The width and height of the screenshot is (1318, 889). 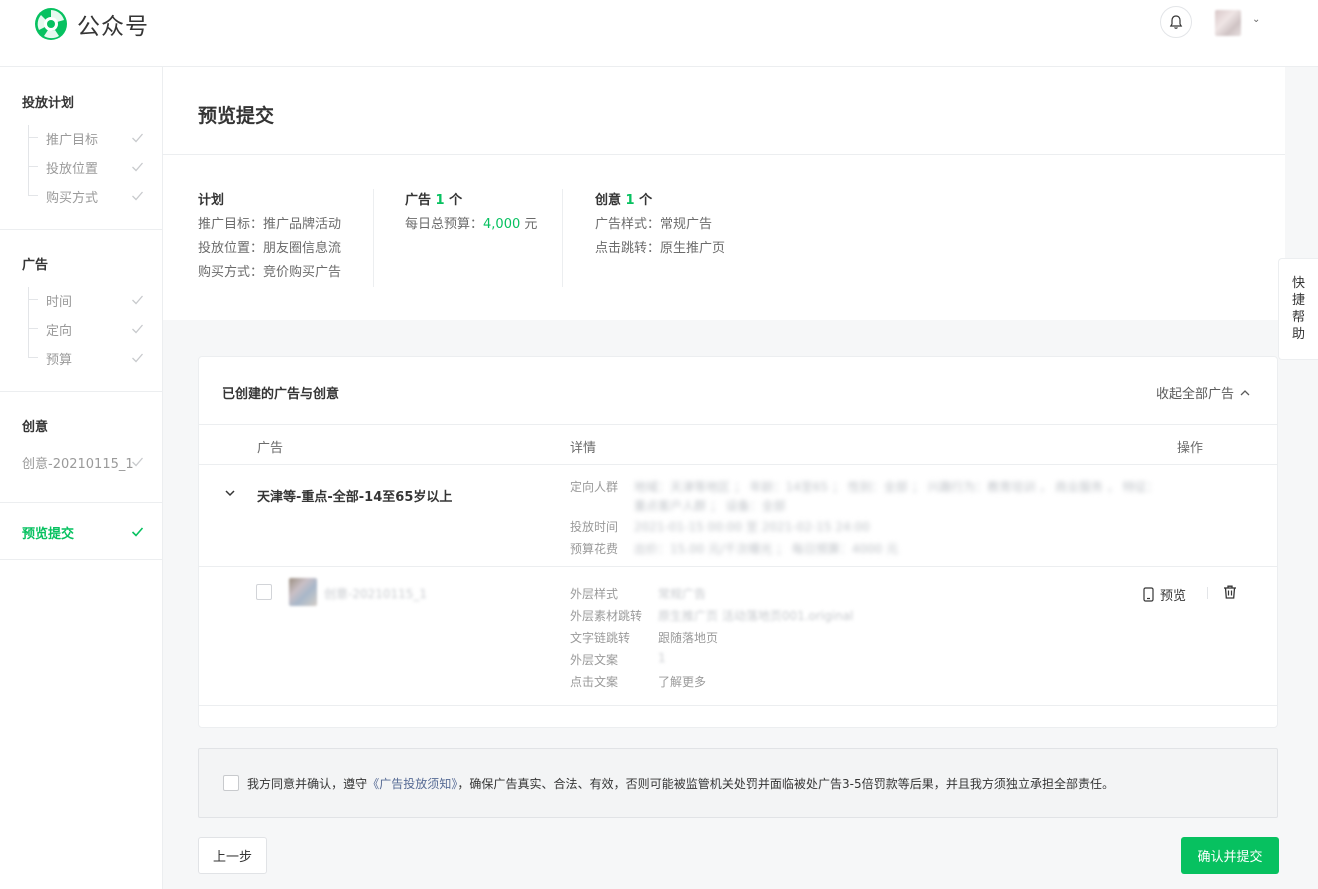 I want to click on help-char: 帮, so click(x=1298, y=317).